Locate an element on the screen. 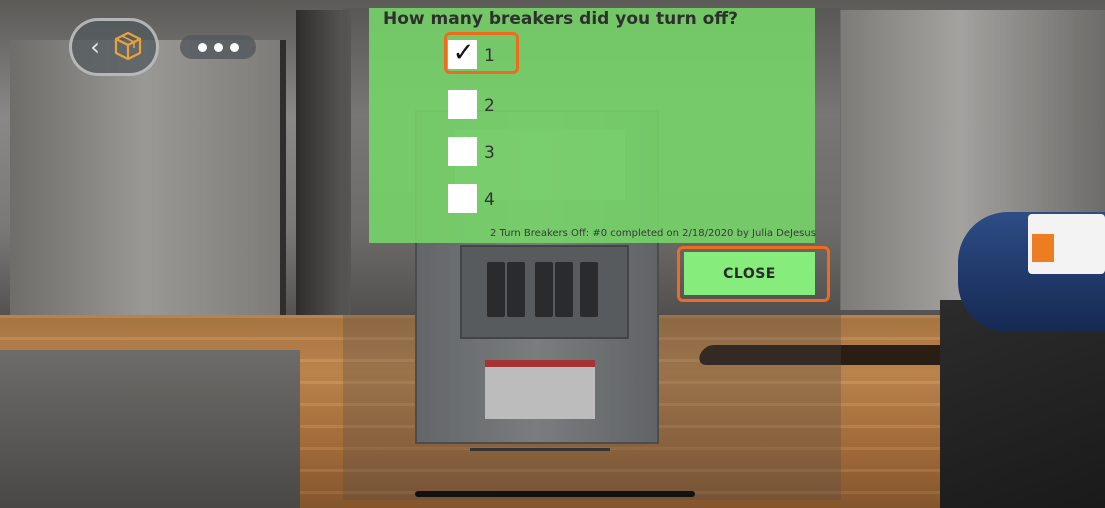 The image size is (1105, 508). check-icon: ✓ is located at coordinates (463, 53).